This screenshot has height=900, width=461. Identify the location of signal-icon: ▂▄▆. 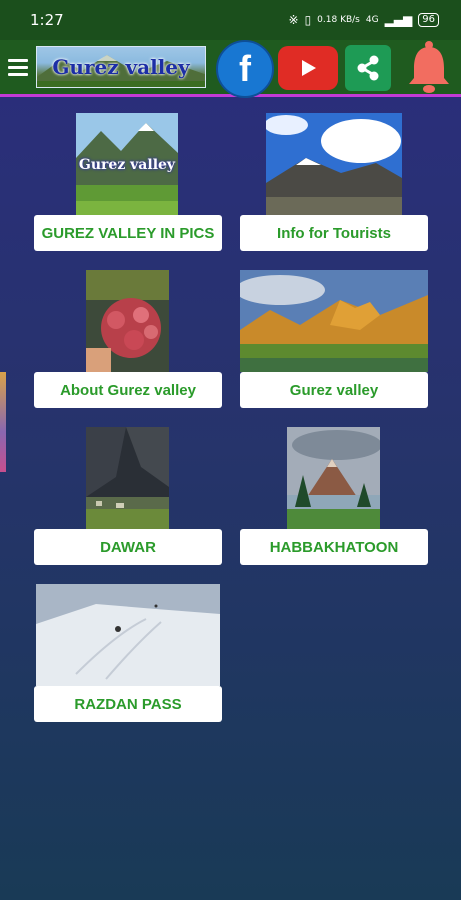
(398, 20).